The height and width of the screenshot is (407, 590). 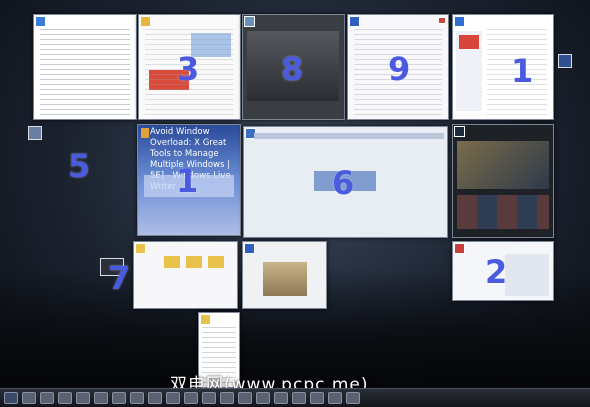 I want to click on window-number-6: 6, so click(x=343, y=183).